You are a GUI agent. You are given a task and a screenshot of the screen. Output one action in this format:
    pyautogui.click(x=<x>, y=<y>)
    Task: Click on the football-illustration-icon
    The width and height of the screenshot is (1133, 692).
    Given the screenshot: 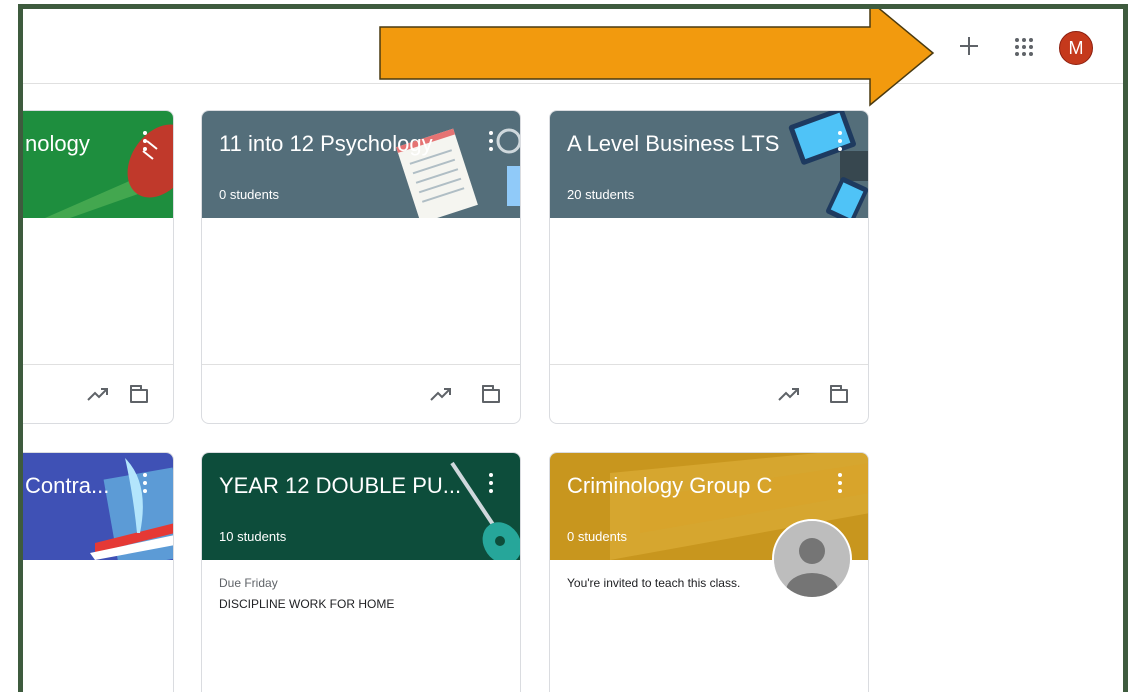 What is the action you would take?
    pyautogui.click(x=109, y=171)
    